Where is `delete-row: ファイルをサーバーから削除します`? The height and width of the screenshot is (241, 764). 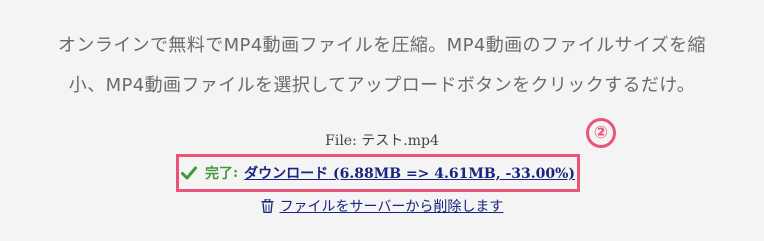 delete-row: ファイルをサーバーから削除します is located at coordinates (382, 206).